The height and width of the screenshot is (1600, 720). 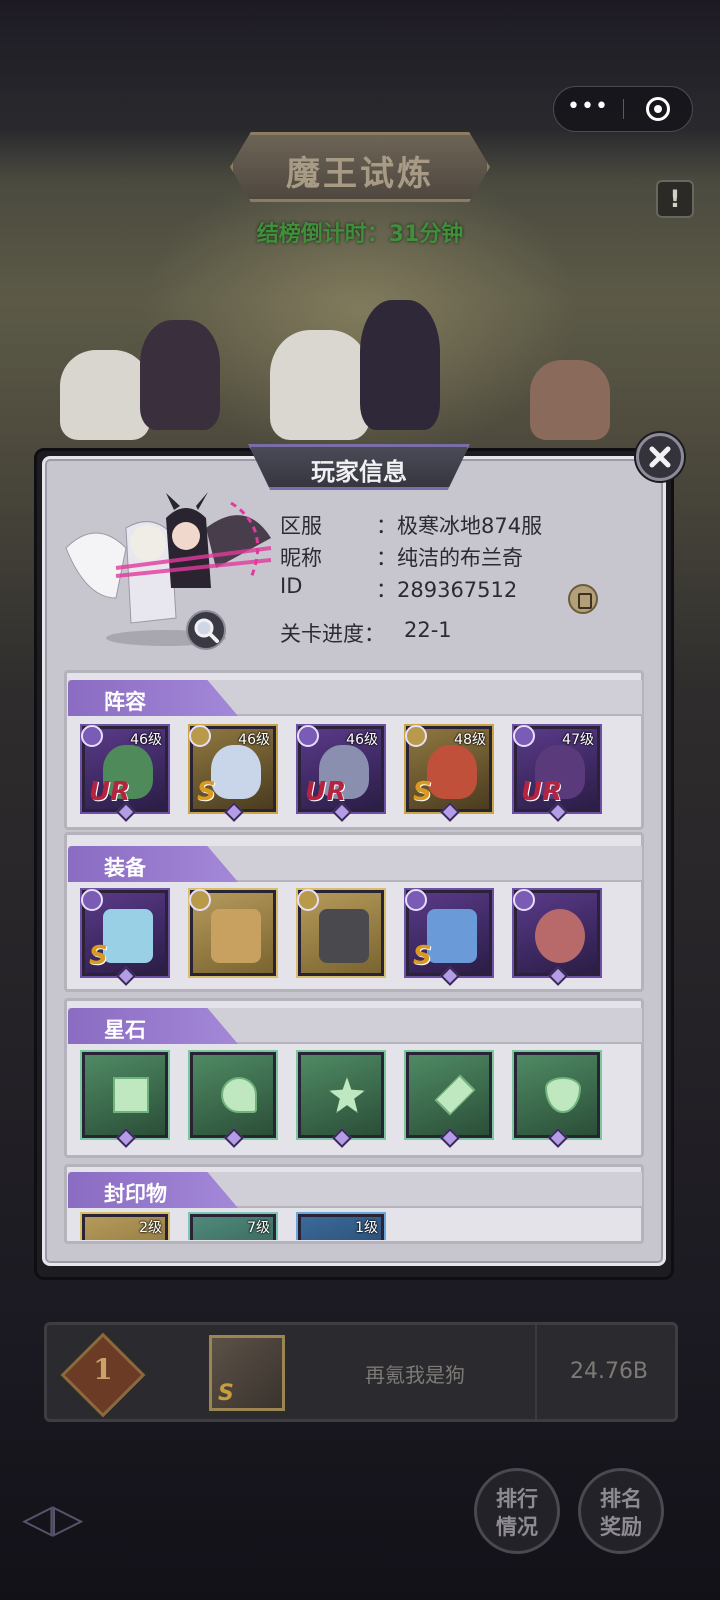 What do you see at coordinates (301, 526) in the screenshot?
I see `server-label: 区服` at bounding box center [301, 526].